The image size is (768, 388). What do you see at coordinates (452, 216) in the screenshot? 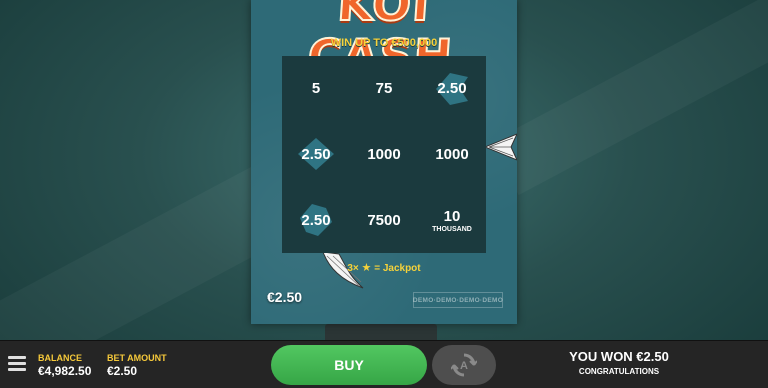
I see `cell-value: 10` at bounding box center [452, 216].